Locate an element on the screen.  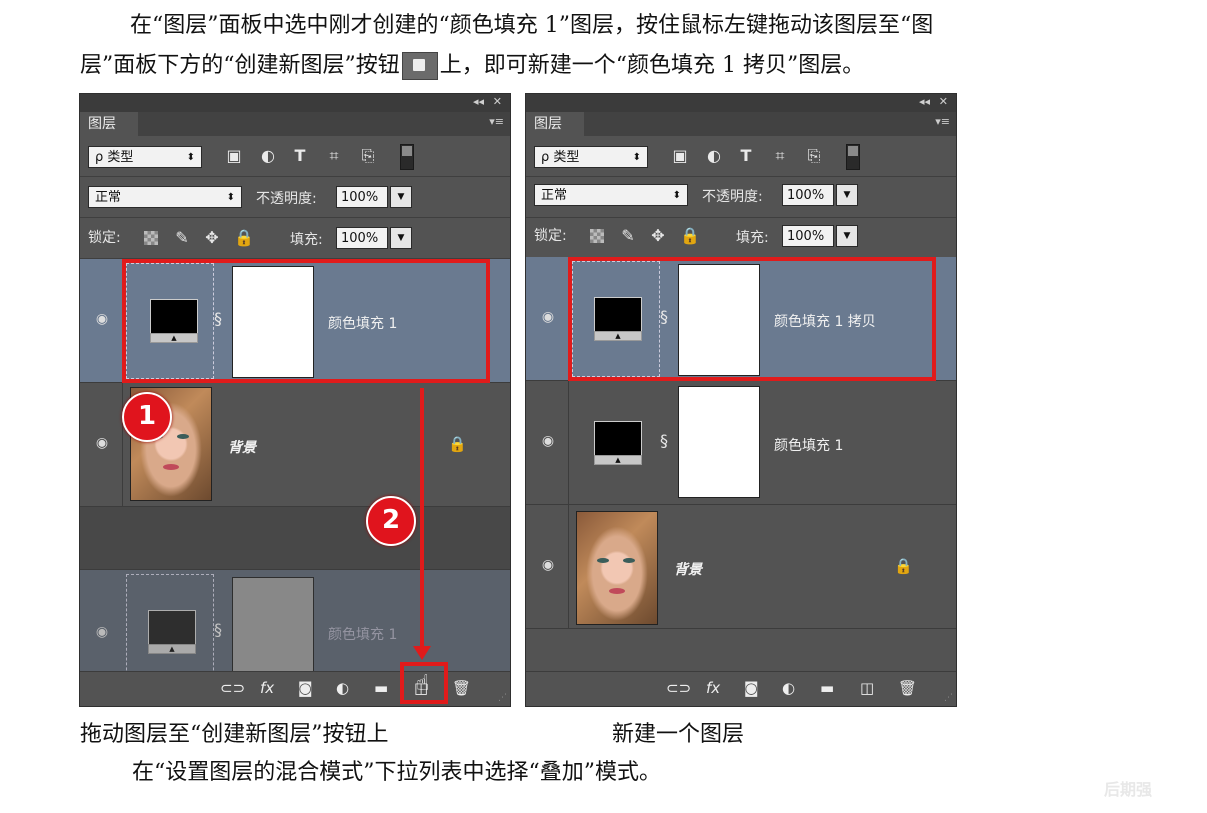
intro-line-1: 在“图层”面板中选中刚才创建的“颜色填充 1”图层，按住鼠标左键拖动该图层至“图 is located at coordinates (532, 25).